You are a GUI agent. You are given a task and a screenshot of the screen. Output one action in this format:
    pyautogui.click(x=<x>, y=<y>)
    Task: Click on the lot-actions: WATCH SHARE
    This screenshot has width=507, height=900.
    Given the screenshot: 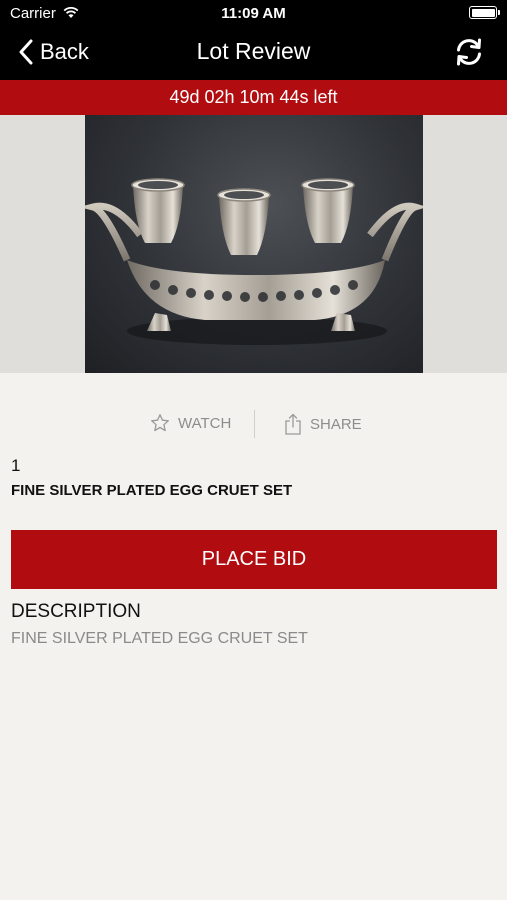 What is the action you would take?
    pyautogui.click(x=253, y=425)
    